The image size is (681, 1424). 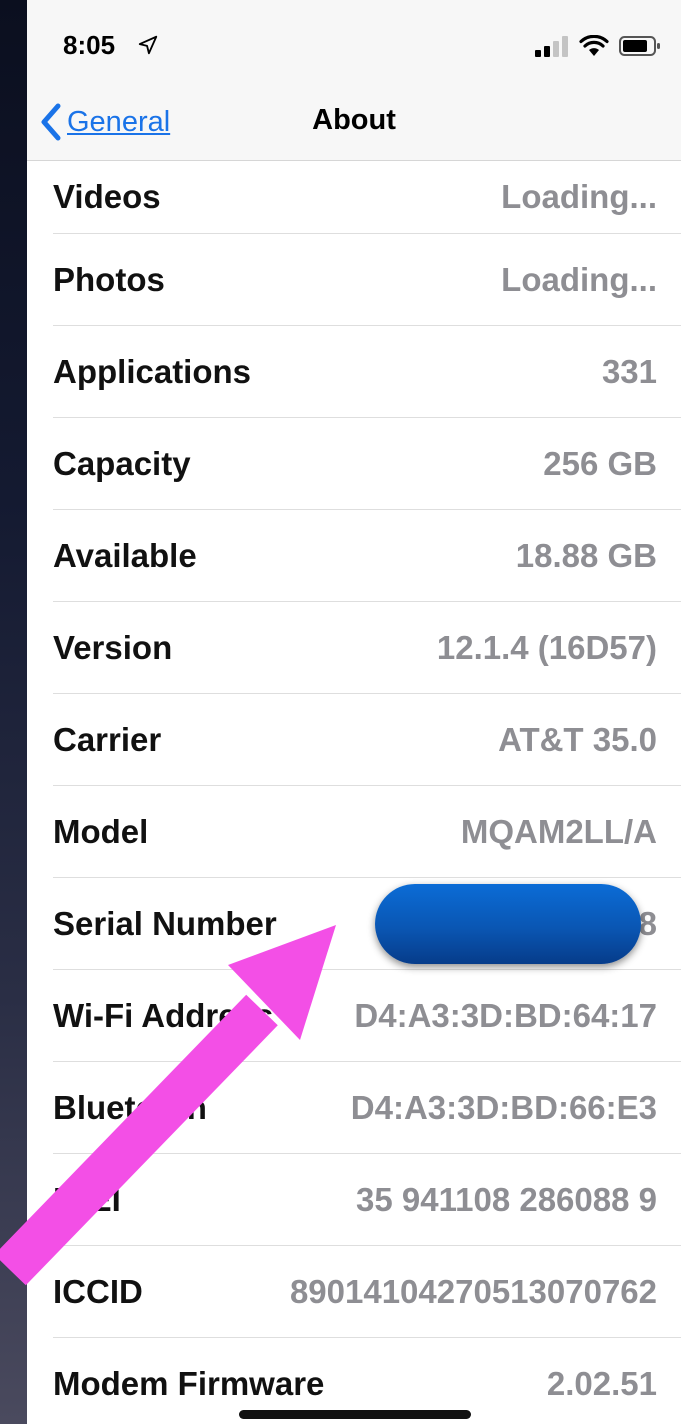 I want to click on row-wifi-address: Wi-Fi Address D4:A3:3D:BD:64:17, so click(x=367, y=1016).